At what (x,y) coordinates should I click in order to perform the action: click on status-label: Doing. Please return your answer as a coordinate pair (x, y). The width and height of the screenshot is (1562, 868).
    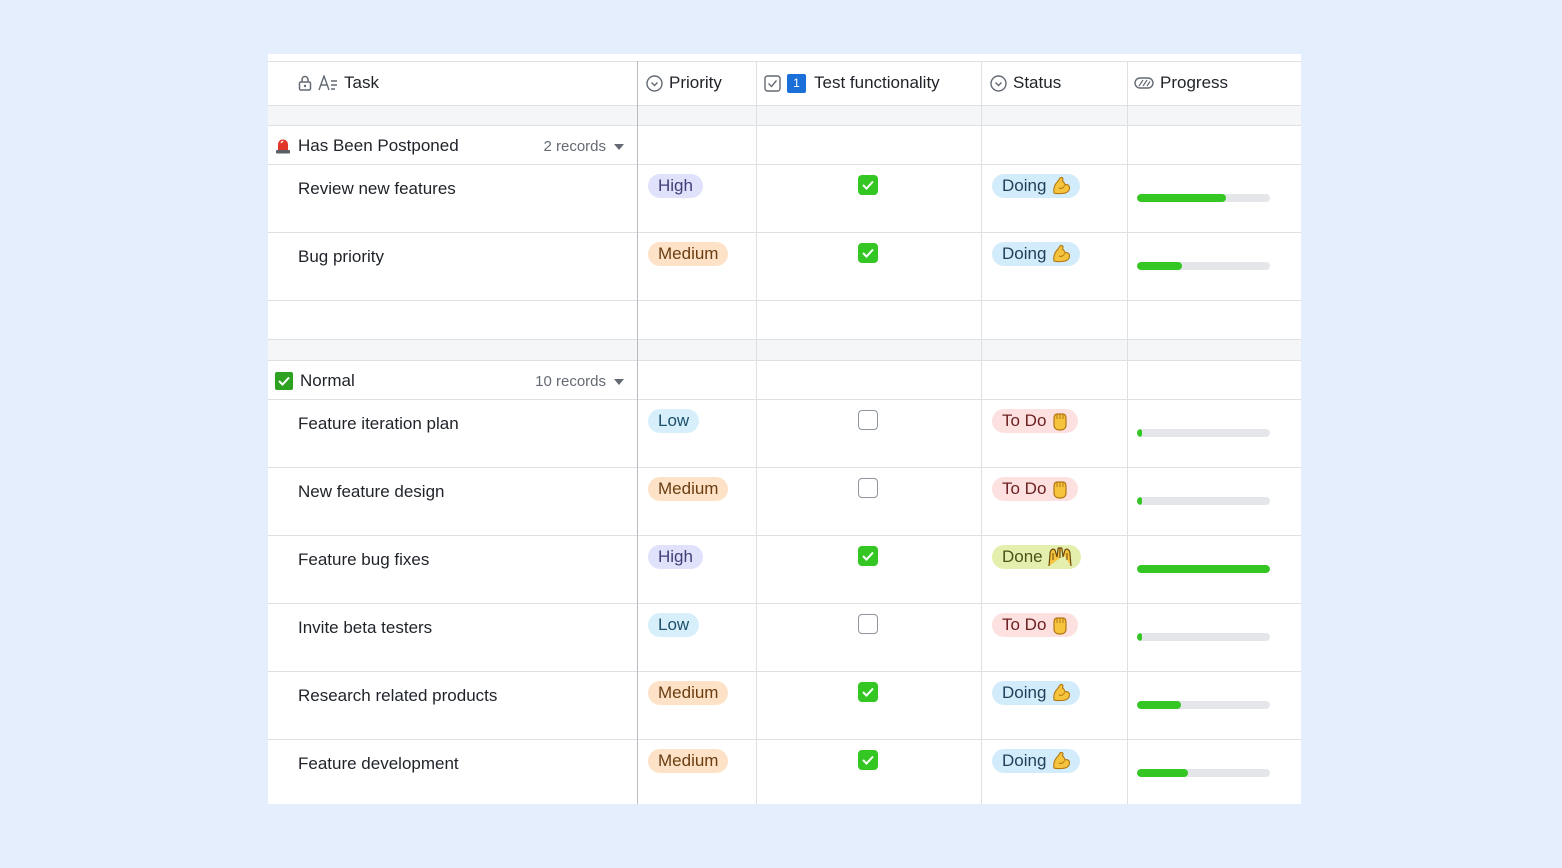
    Looking at the image, I should click on (1024, 760).